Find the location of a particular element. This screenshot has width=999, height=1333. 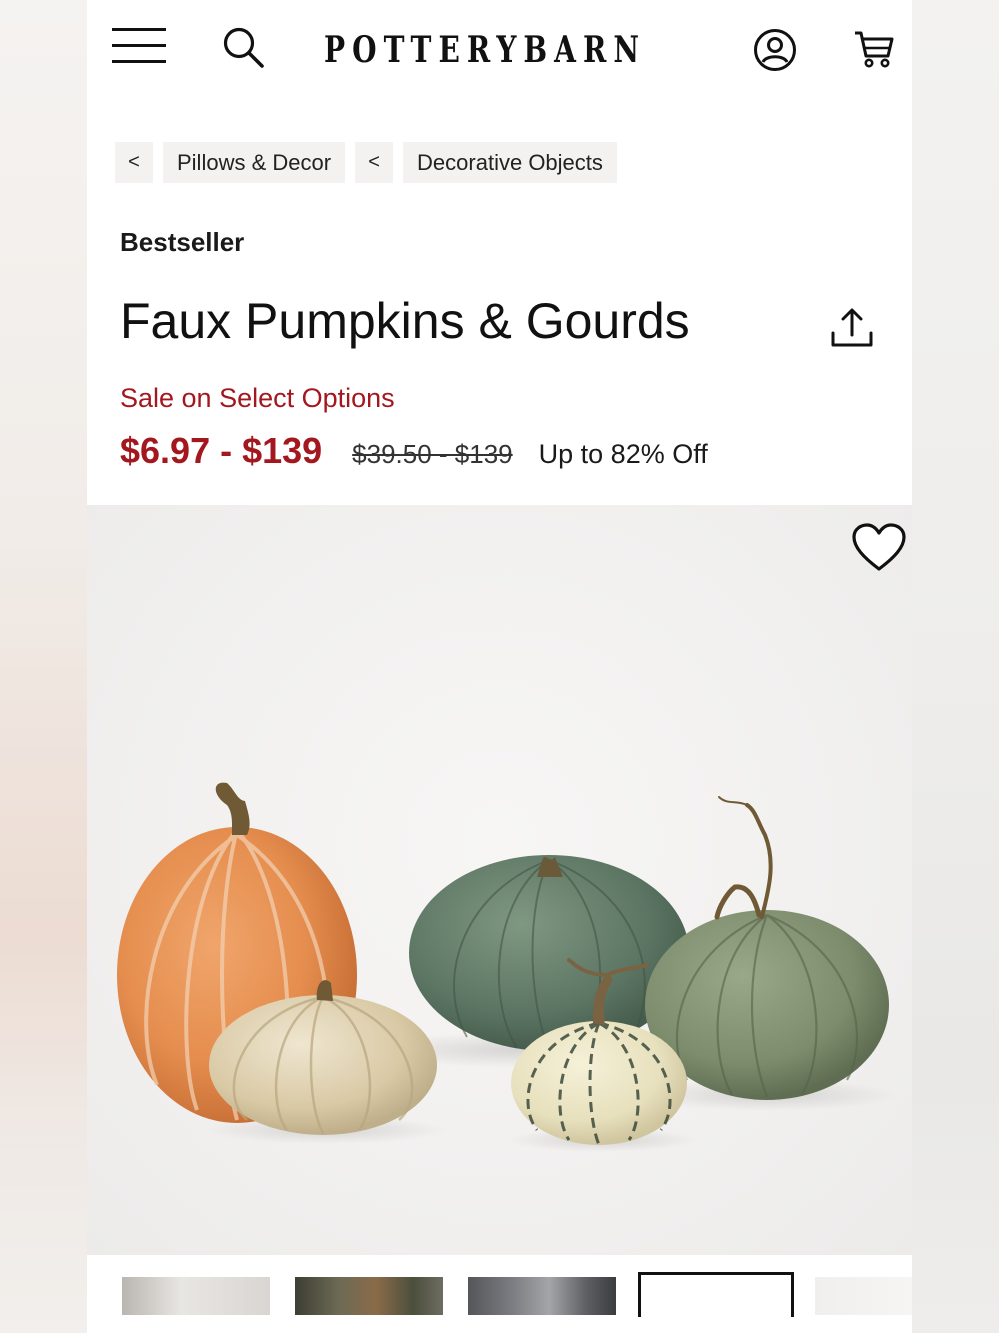

share-icon is located at coordinates (852, 329).